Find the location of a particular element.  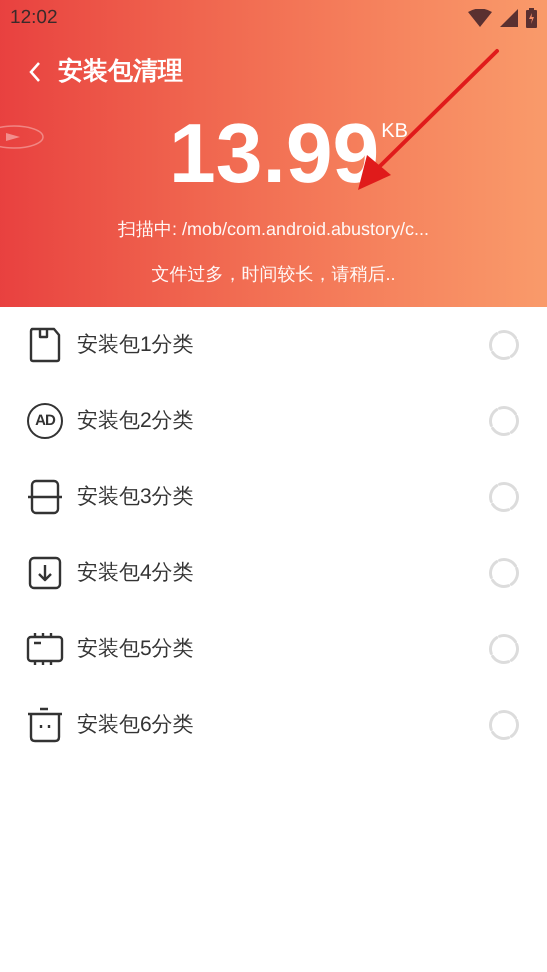

battery-icon is located at coordinates (531, 18).